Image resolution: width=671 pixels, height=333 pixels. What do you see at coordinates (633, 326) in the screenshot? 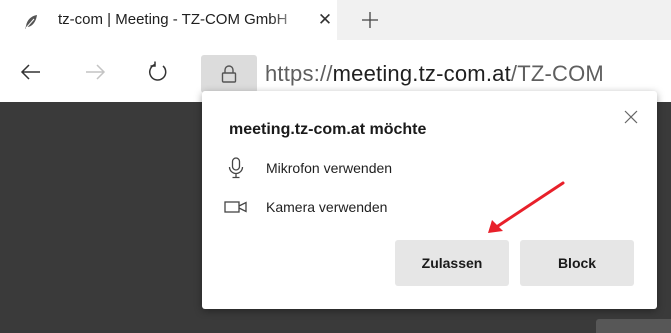
I see `page-element` at bounding box center [633, 326].